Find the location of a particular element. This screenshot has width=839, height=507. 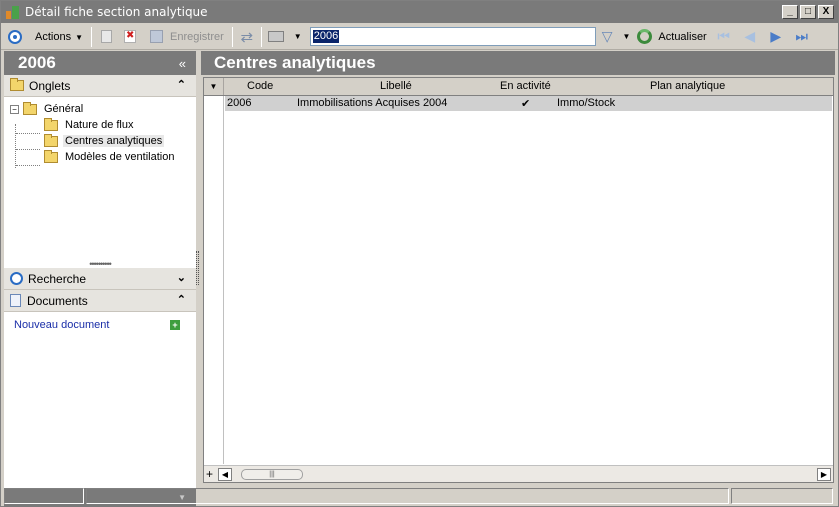

column-header-code: Code is located at coordinates (260, 86).